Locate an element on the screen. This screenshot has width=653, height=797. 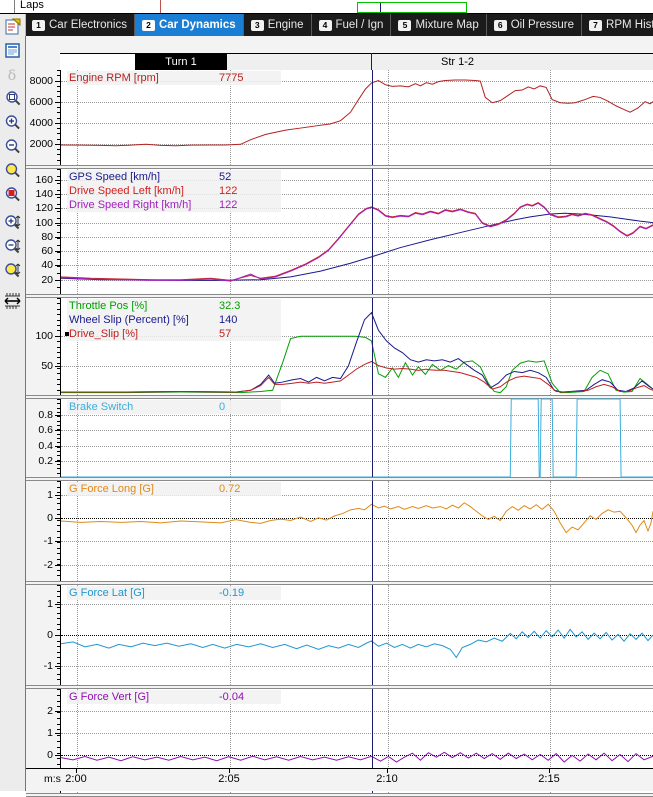
tab-engine: 3 Engine is located at coordinates (277, 25).